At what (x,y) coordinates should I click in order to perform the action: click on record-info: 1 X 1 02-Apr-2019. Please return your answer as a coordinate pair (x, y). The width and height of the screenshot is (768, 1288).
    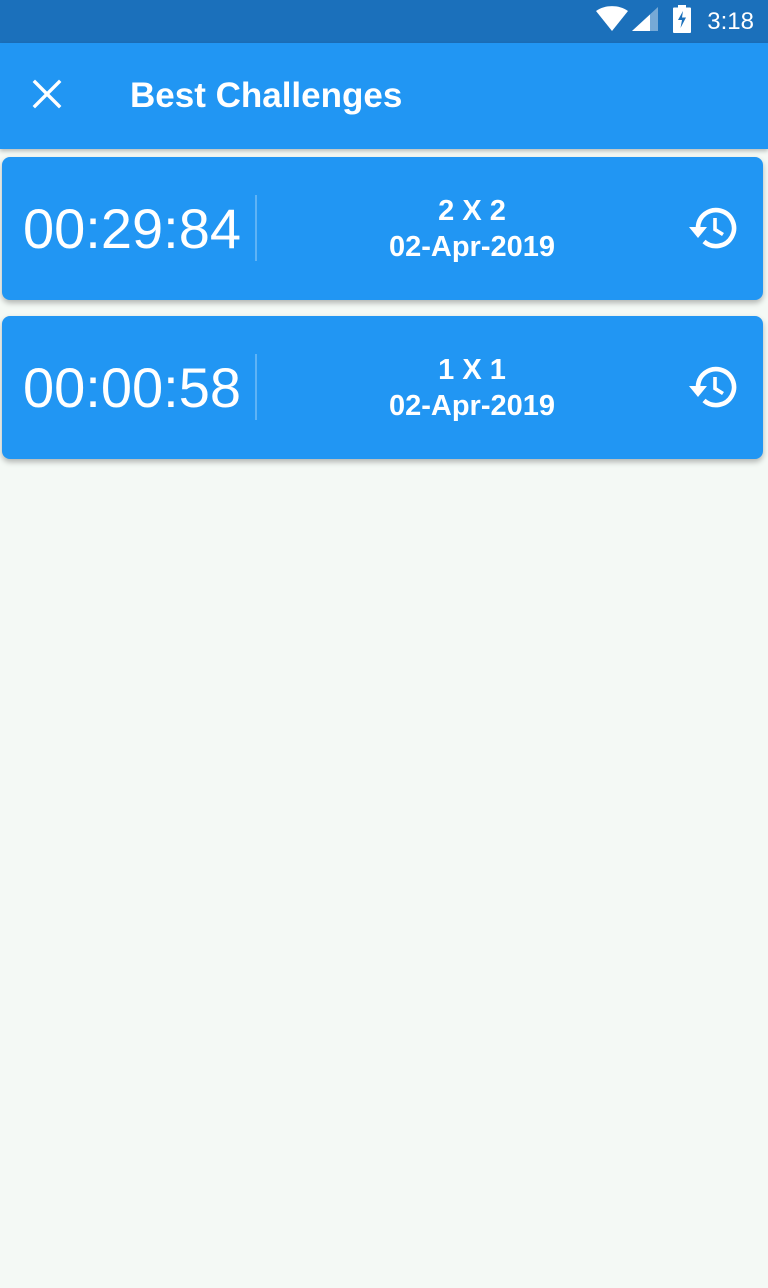
    Looking at the image, I should click on (472, 387).